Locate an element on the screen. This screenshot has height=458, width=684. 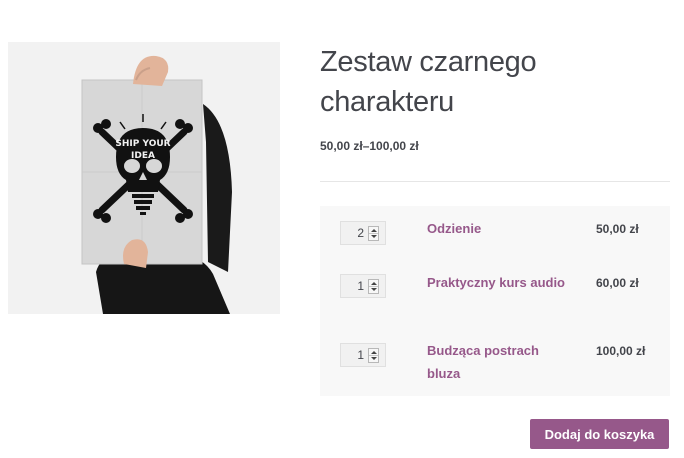
price-range: 50,00 zł–100,00 zł is located at coordinates (369, 146).